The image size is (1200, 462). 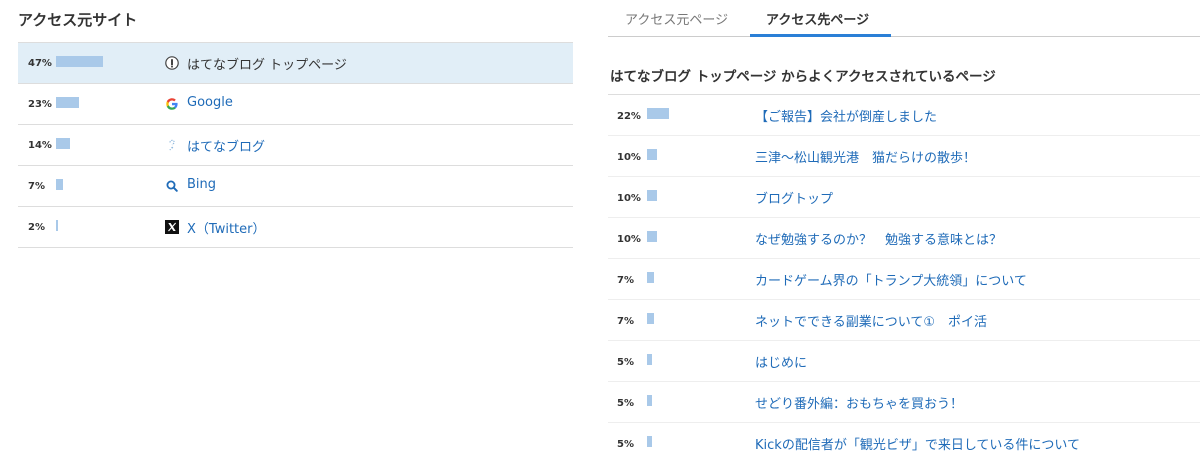 What do you see at coordinates (295, 227) in the screenshot?
I see `list-item: 2% X（Twitter）` at bounding box center [295, 227].